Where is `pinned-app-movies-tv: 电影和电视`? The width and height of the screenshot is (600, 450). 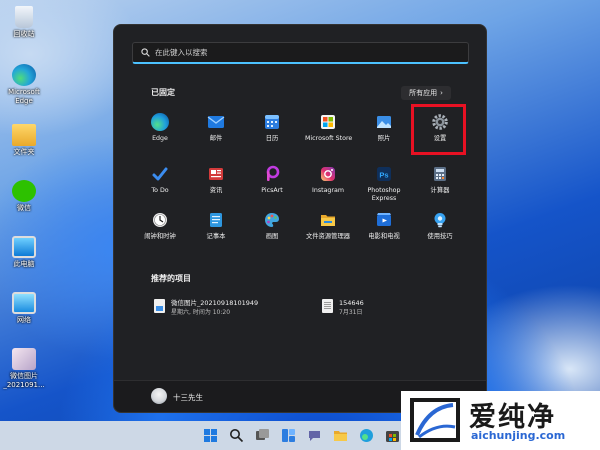 pinned-app-movies-tv: 电影和电视 is located at coordinates (384, 226).